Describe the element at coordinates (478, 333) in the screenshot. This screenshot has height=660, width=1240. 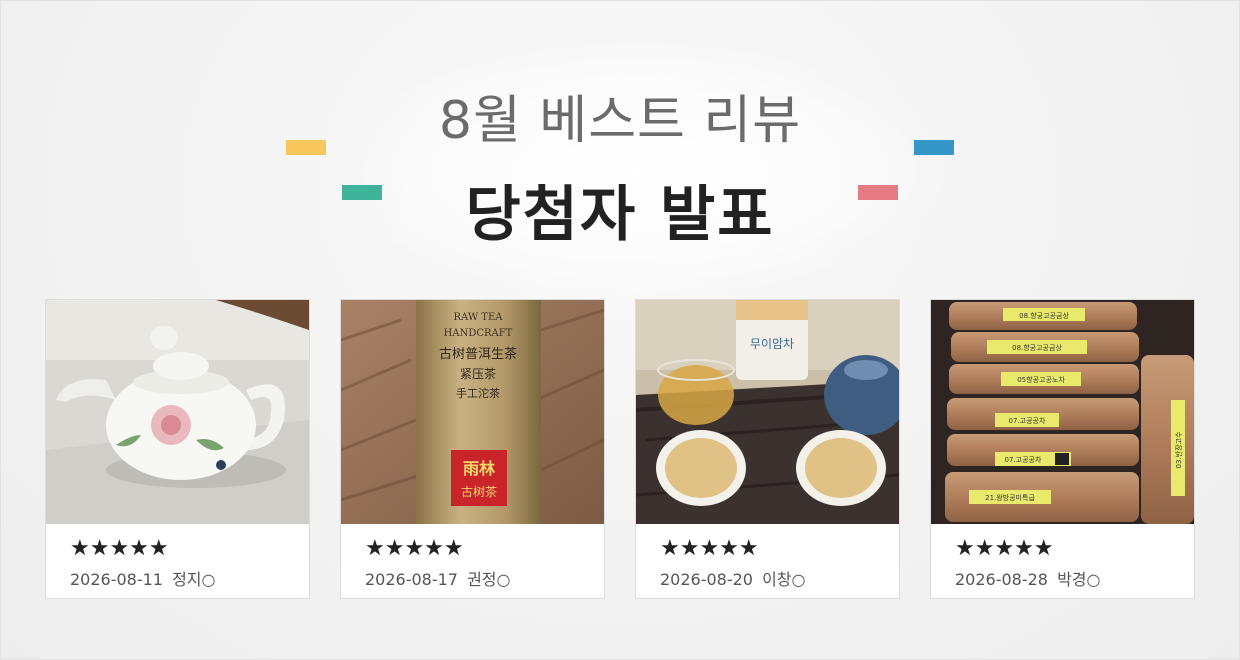
I see `package-text-2: HANDCRAFT` at that location.